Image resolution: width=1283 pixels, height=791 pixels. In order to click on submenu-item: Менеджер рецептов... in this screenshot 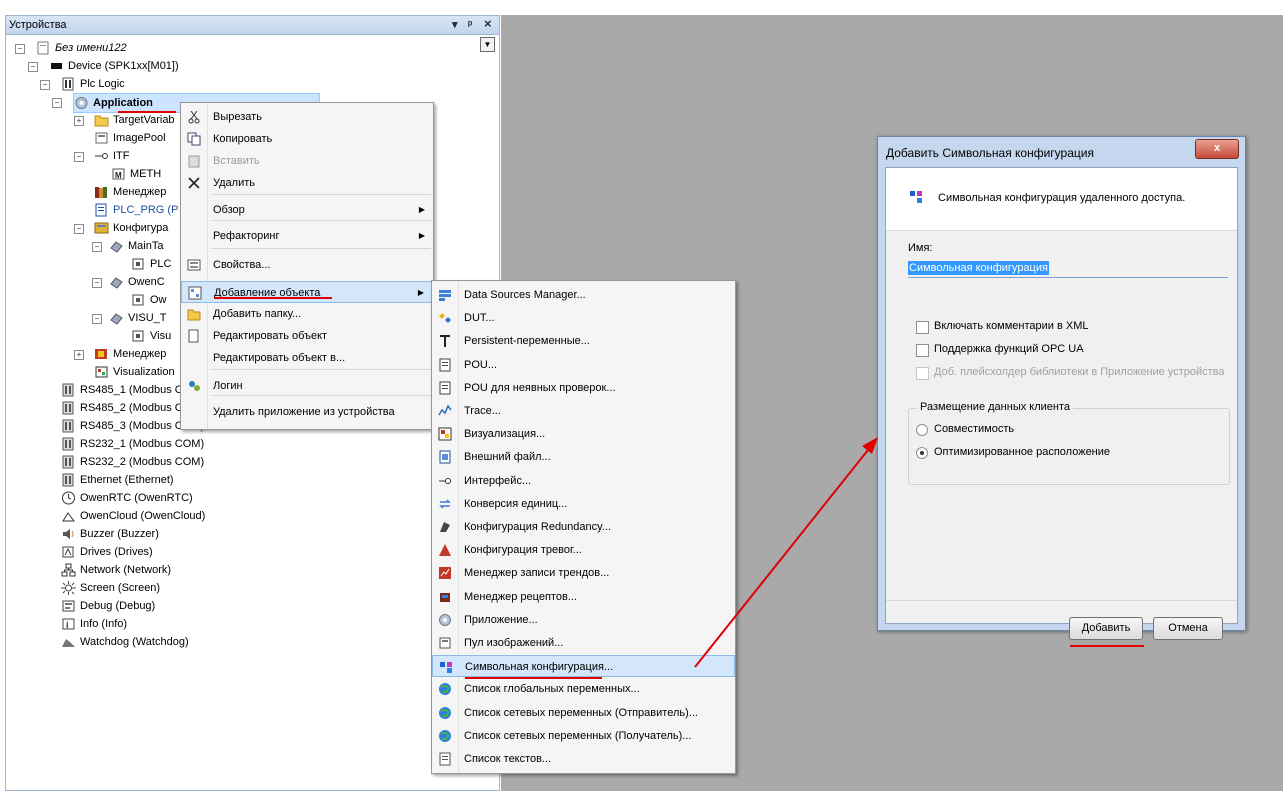, I will do `click(583, 597)`.